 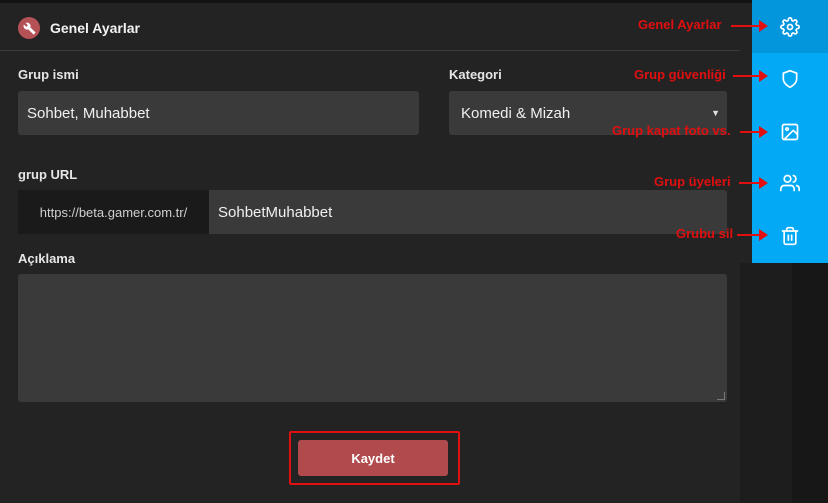 I want to click on group-url-label: grup URL, so click(x=48, y=174).